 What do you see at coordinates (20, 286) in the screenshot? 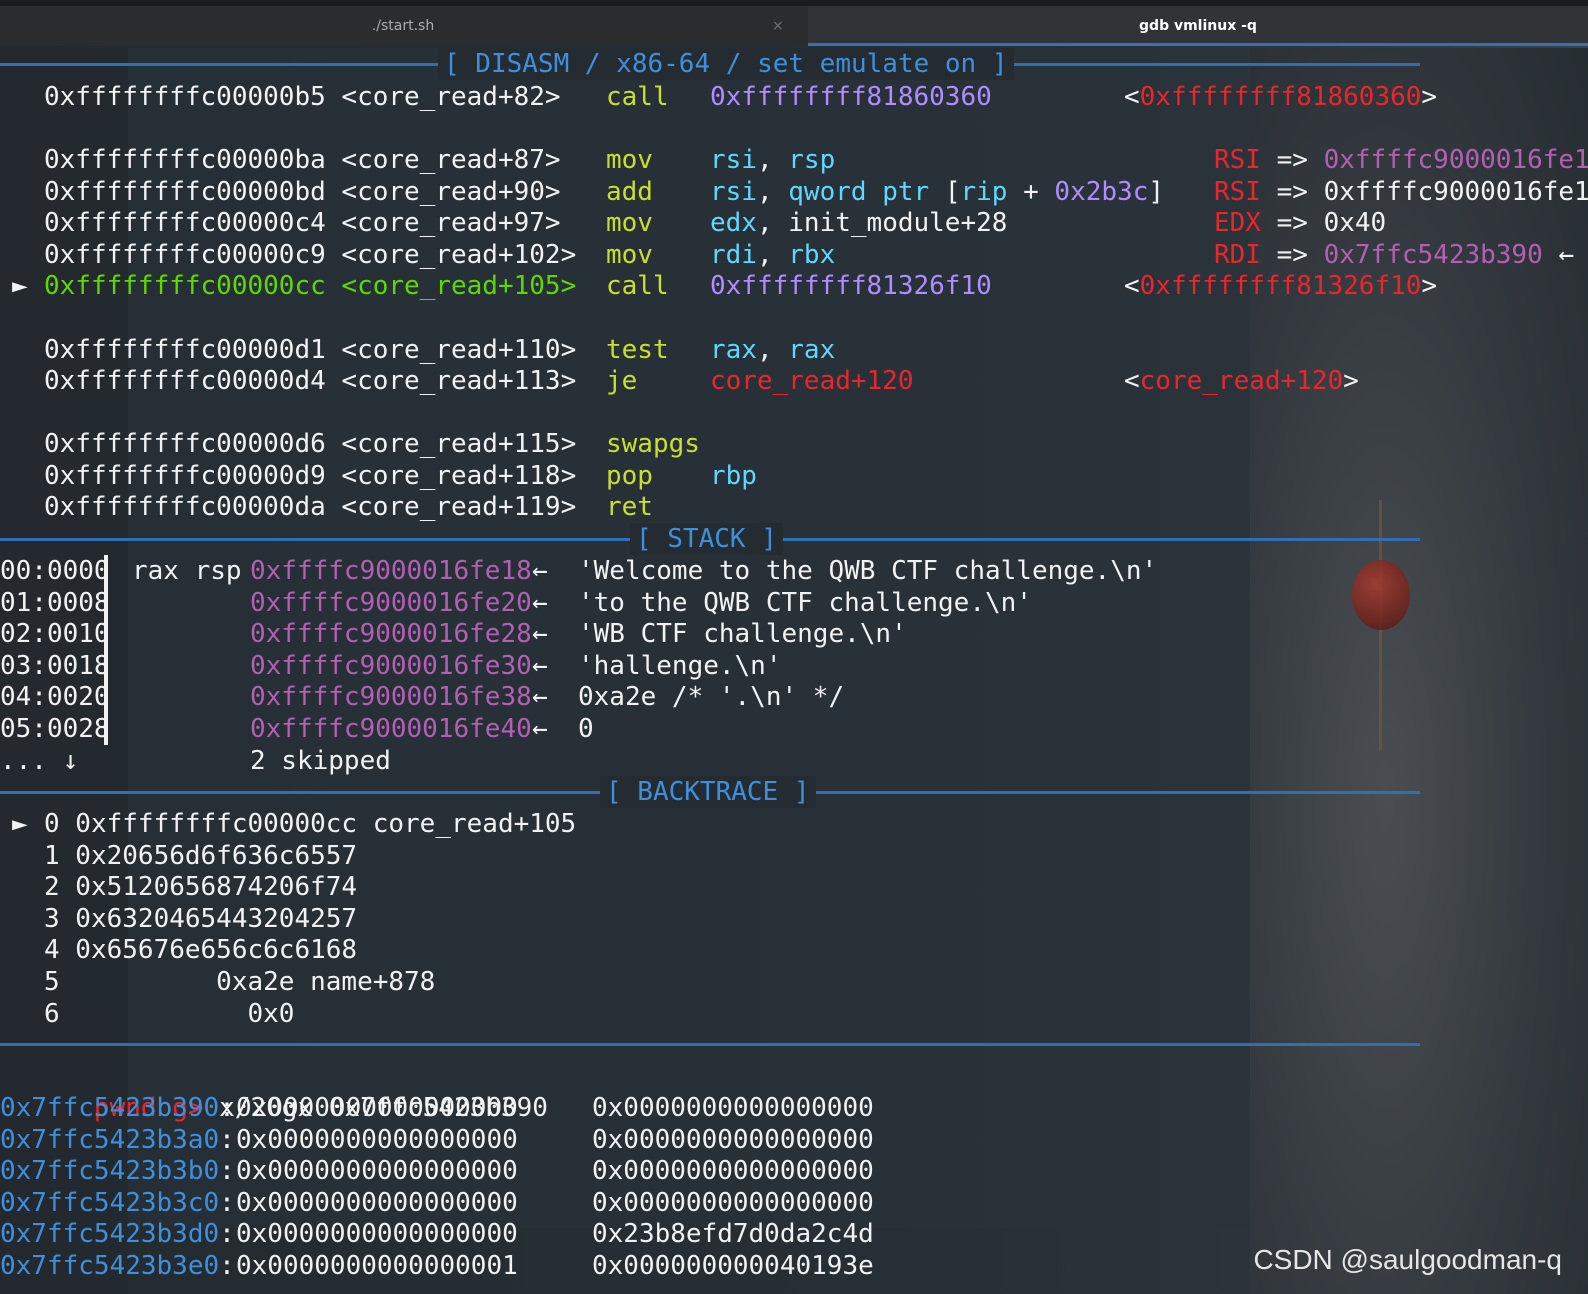
I see `current-instruction-marker: ►` at bounding box center [20, 286].